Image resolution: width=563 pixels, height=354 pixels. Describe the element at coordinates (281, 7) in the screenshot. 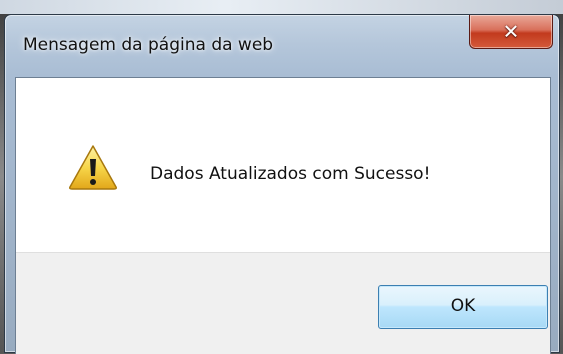

I see `background-window-edge` at that location.